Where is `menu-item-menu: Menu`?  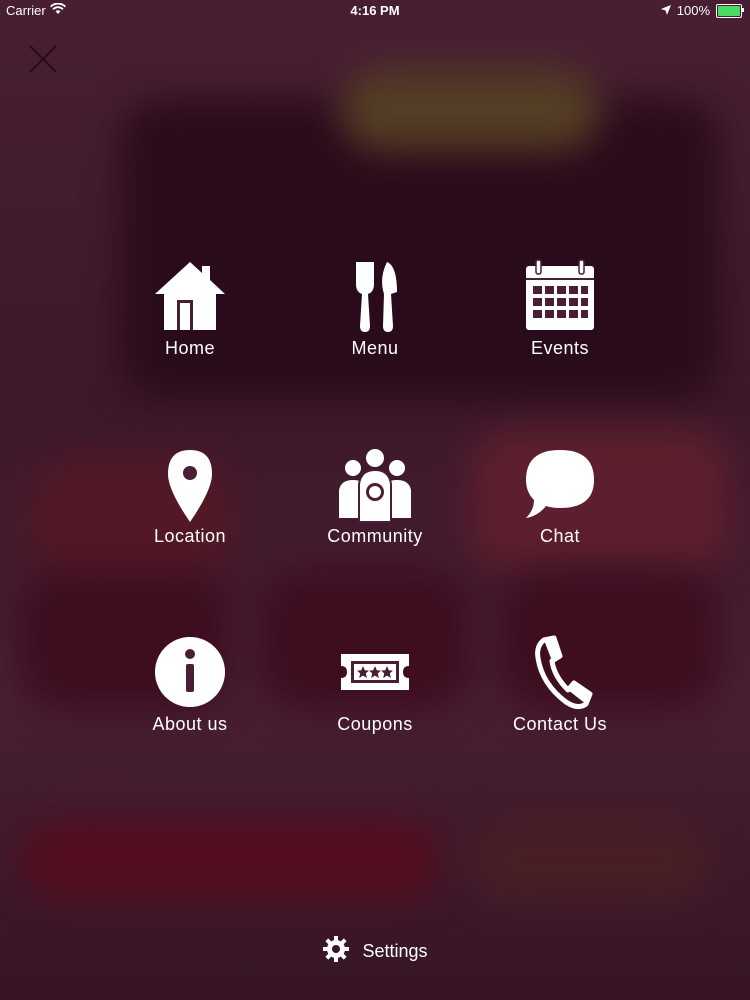
menu-item-menu: Menu is located at coordinates (375, 313).